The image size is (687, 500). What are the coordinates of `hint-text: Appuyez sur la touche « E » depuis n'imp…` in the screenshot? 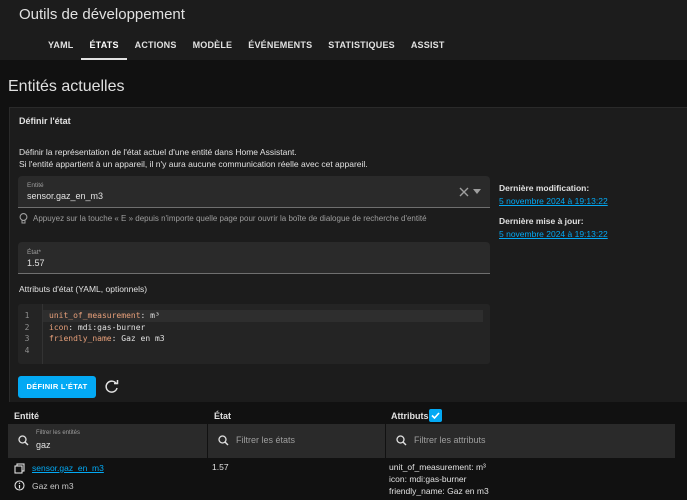 It's located at (230, 218).